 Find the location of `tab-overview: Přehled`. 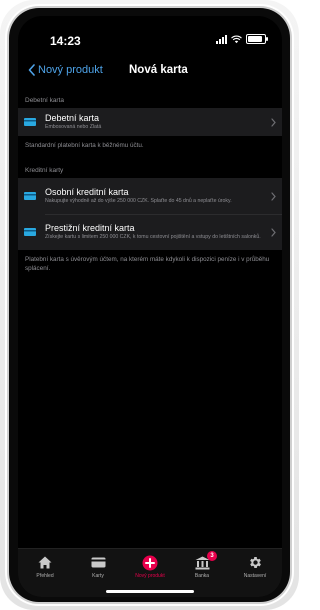

tab-overview: Přehled is located at coordinates (45, 566).